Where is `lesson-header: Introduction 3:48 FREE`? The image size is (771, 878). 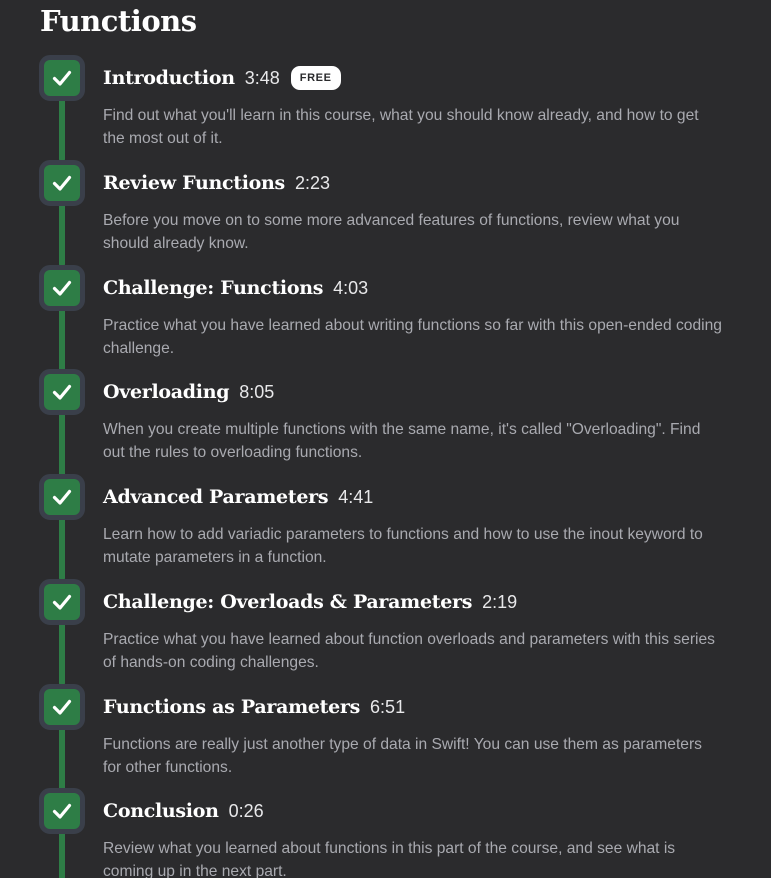
lesson-header: Introduction 3:48 FREE is located at coordinates (222, 78).